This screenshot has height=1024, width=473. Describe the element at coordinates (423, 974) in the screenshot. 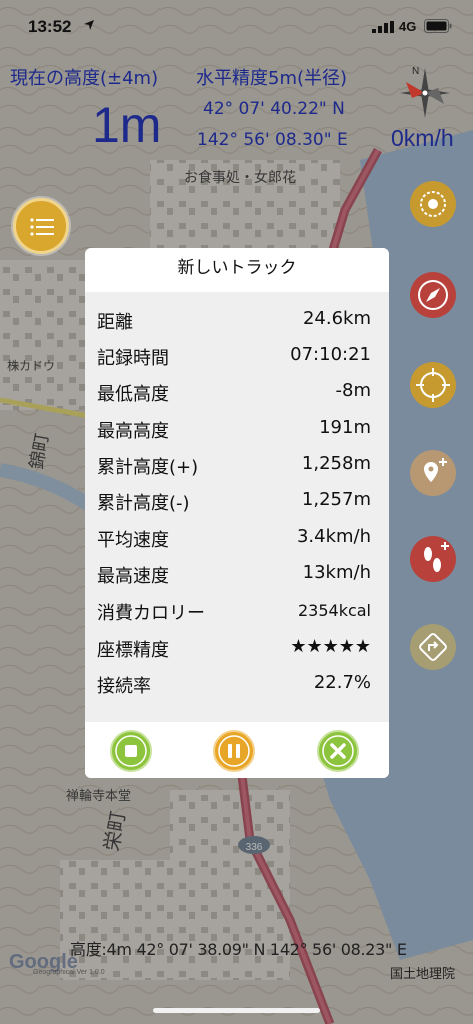

I see `gsi-attribution: 国土地理院` at that location.